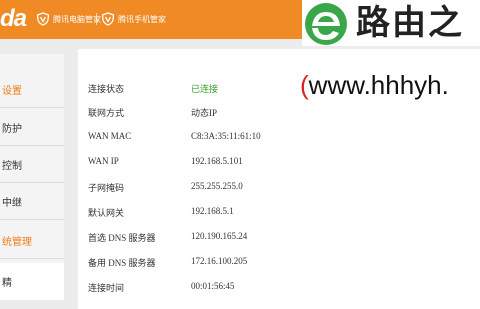 The width and height of the screenshot is (480, 309). Describe the element at coordinates (205, 89) in the screenshot. I see `status-value: 已连接` at that location.